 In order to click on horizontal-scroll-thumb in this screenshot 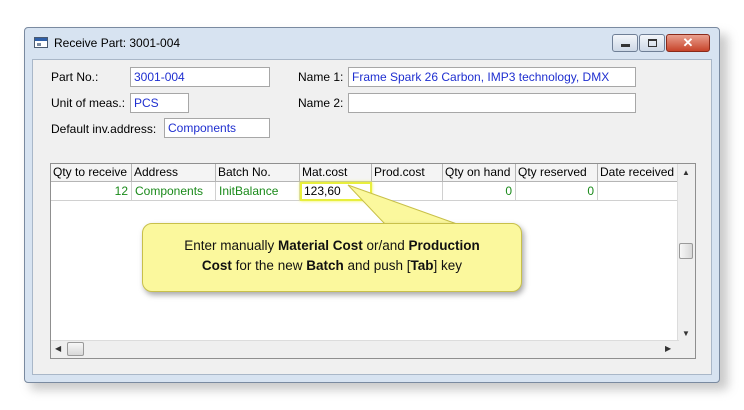, I will do `click(75, 349)`.